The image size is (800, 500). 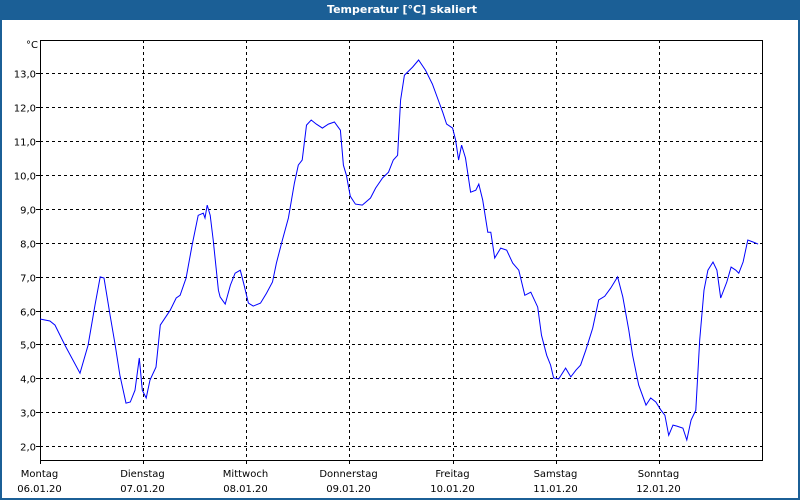 What do you see at coordinates (28, 279) in the screenshot?
I see `y-tick-label: 7,0` at bounding box center [28, 279].